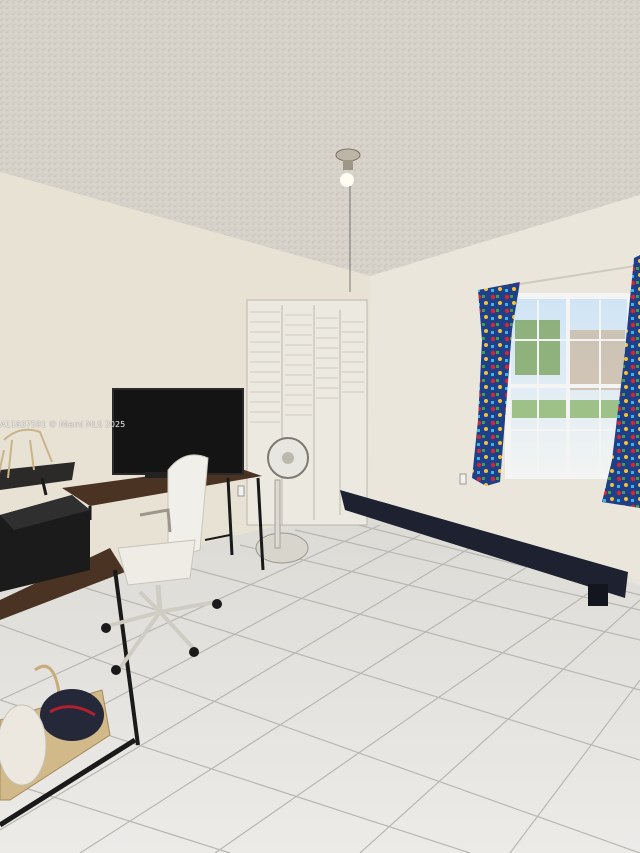 The height and width of the screenshot is (853, 640). What do you see at coordinates (63, 424) in the screenshot?
I see `mls-watermark: A11837591 © Miami MLS 2025` at bounding box center [63, 424].